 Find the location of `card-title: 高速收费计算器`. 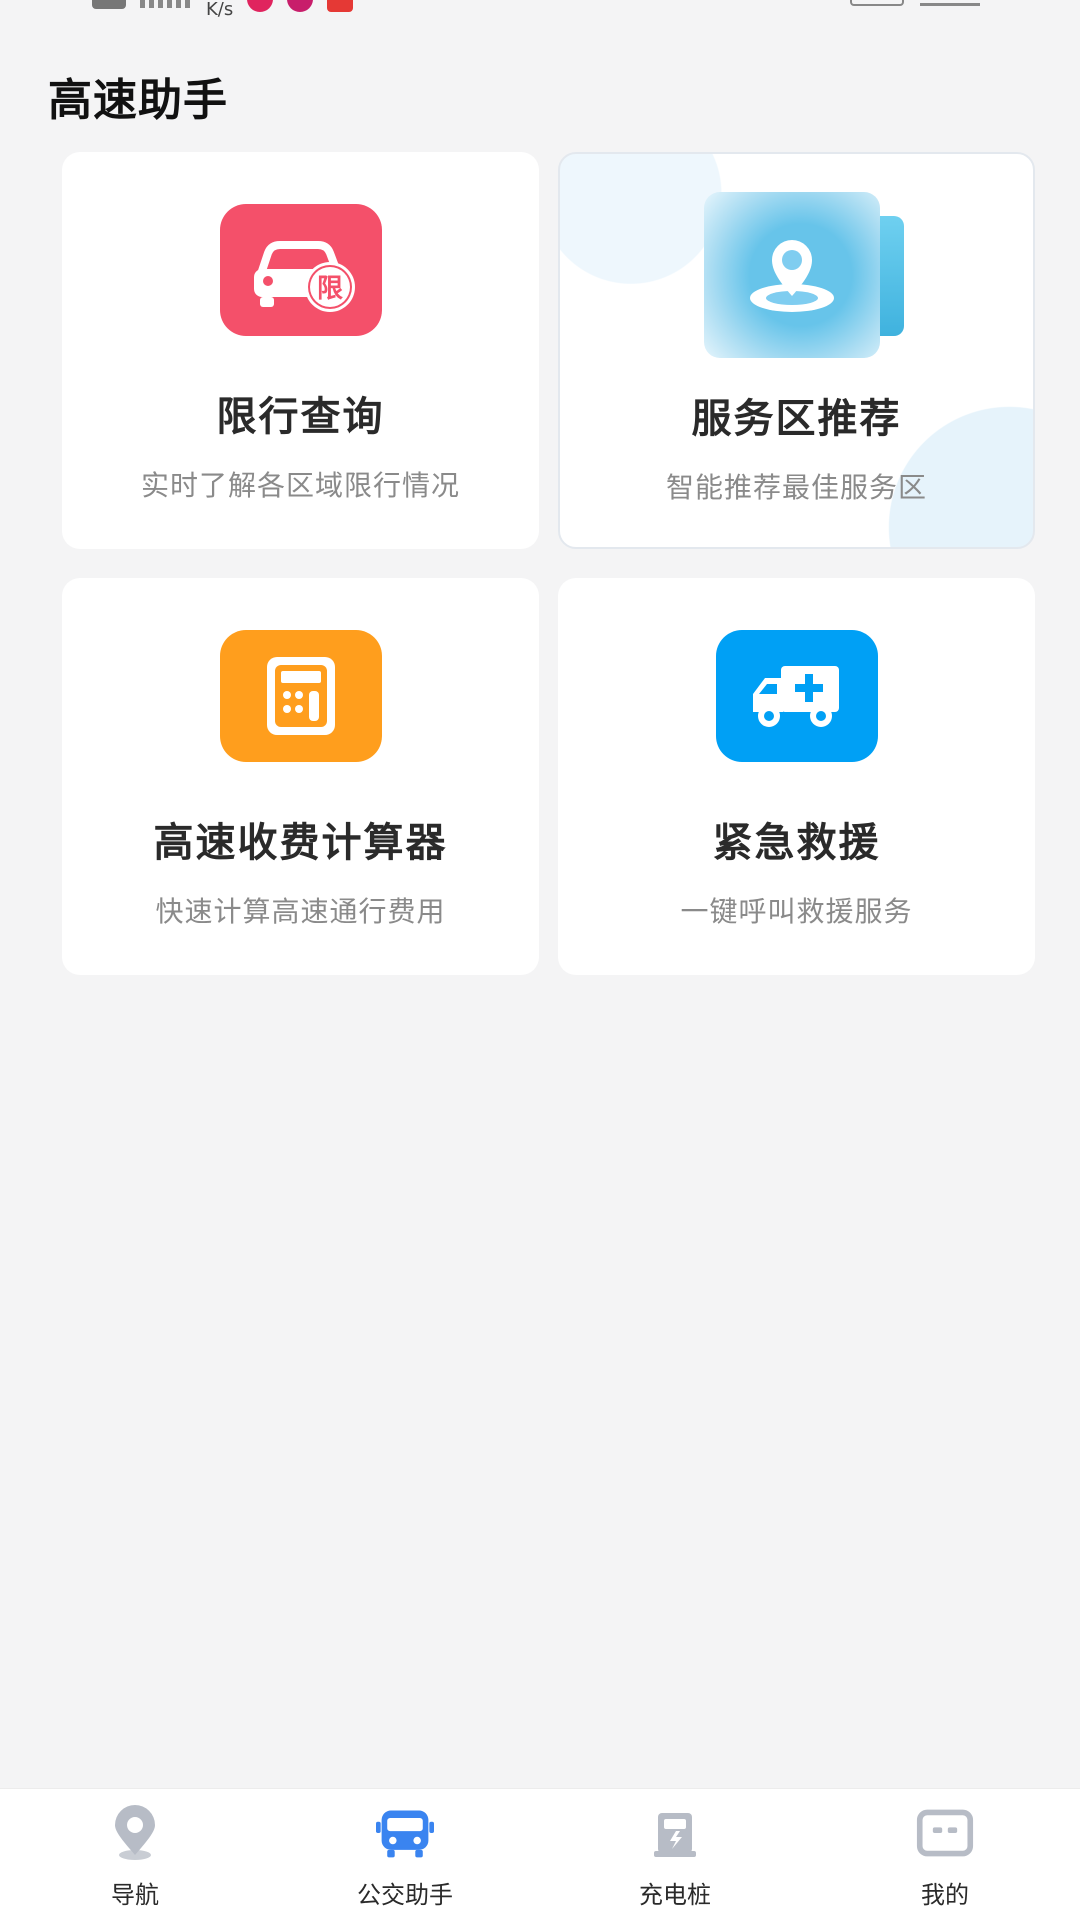

card-title: 高速收费计算器 is located at coordinates (300, 843).